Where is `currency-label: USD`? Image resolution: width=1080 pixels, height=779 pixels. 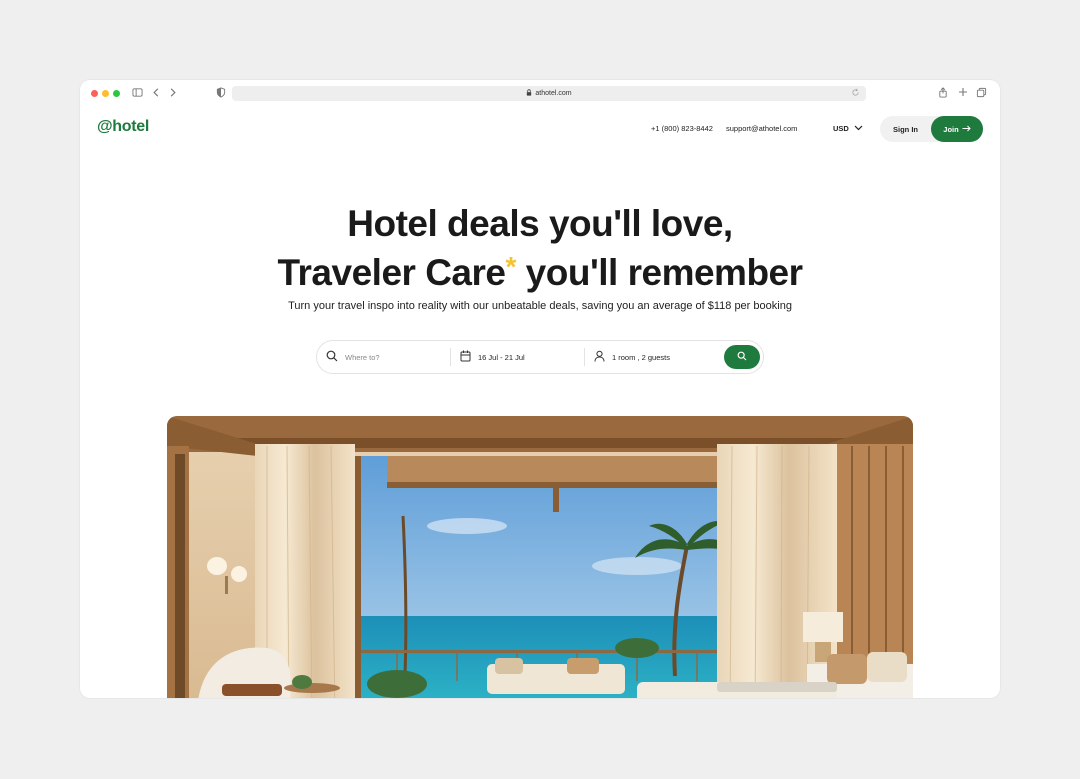
currency-label: USD is located at coordinates (841, 128).